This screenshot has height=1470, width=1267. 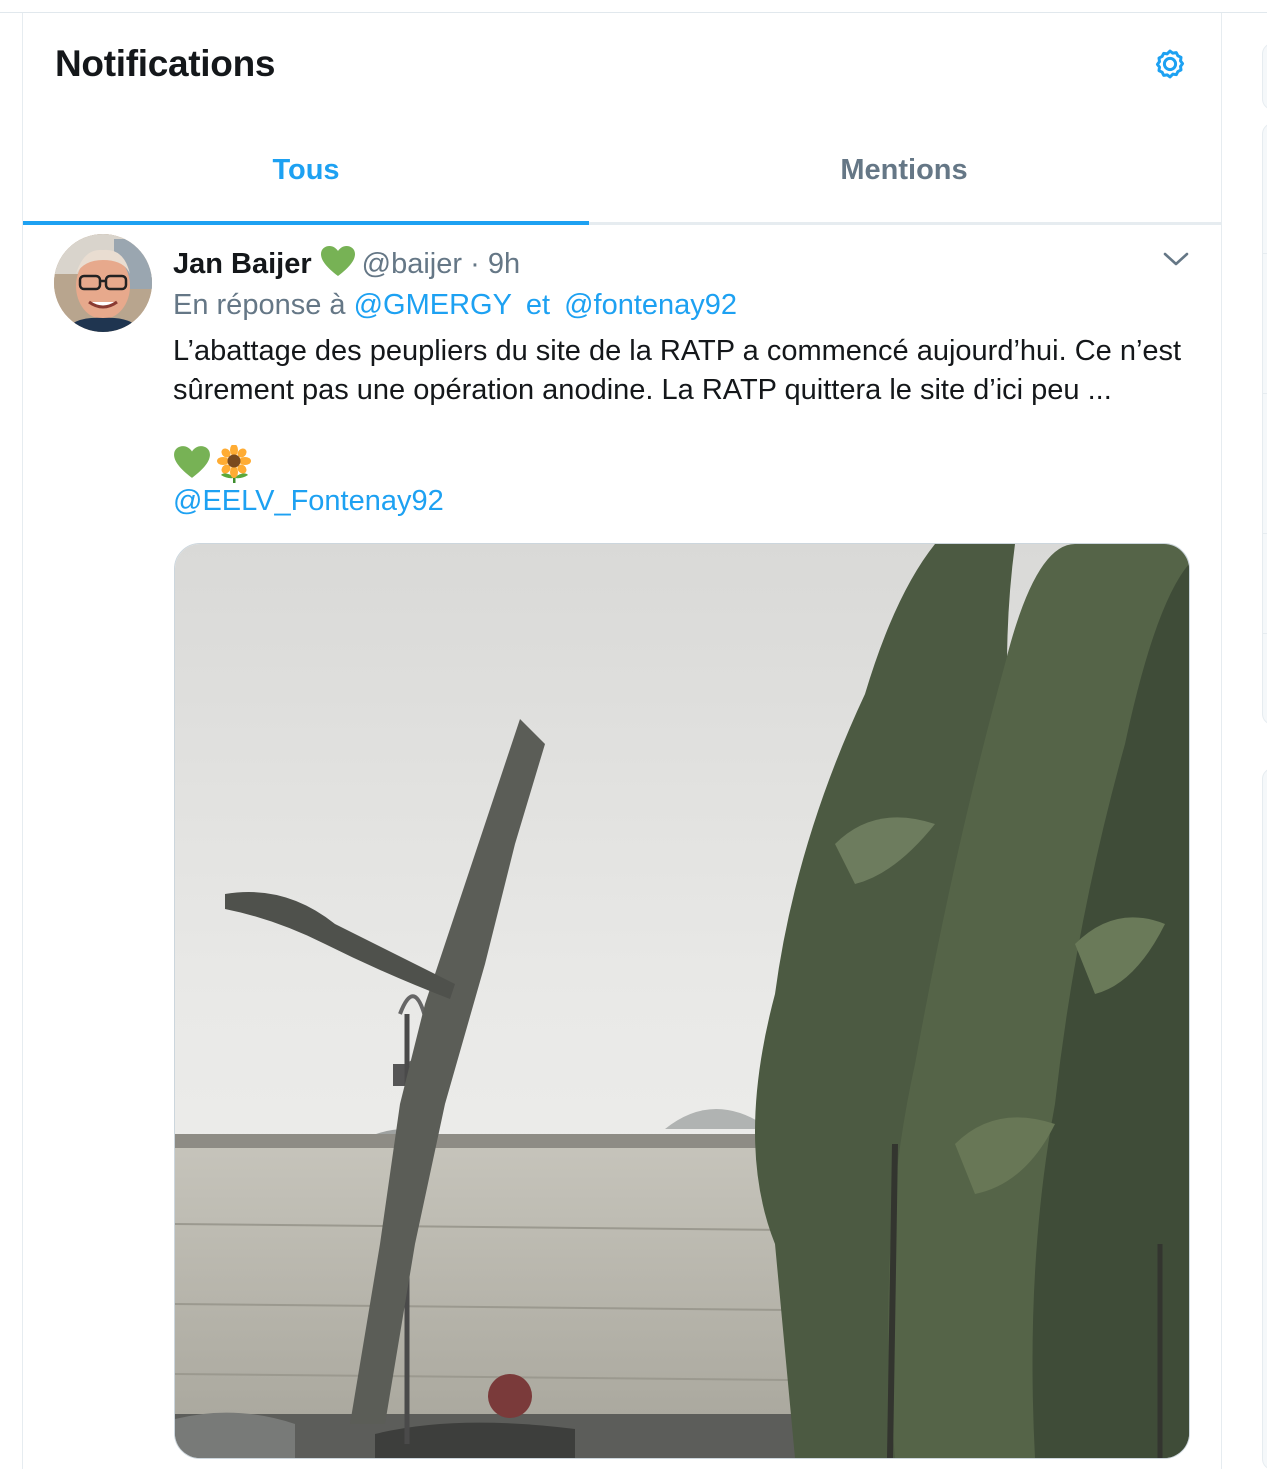 I want to click on author-name: Jan Baijer, so click(x=242, y=264).